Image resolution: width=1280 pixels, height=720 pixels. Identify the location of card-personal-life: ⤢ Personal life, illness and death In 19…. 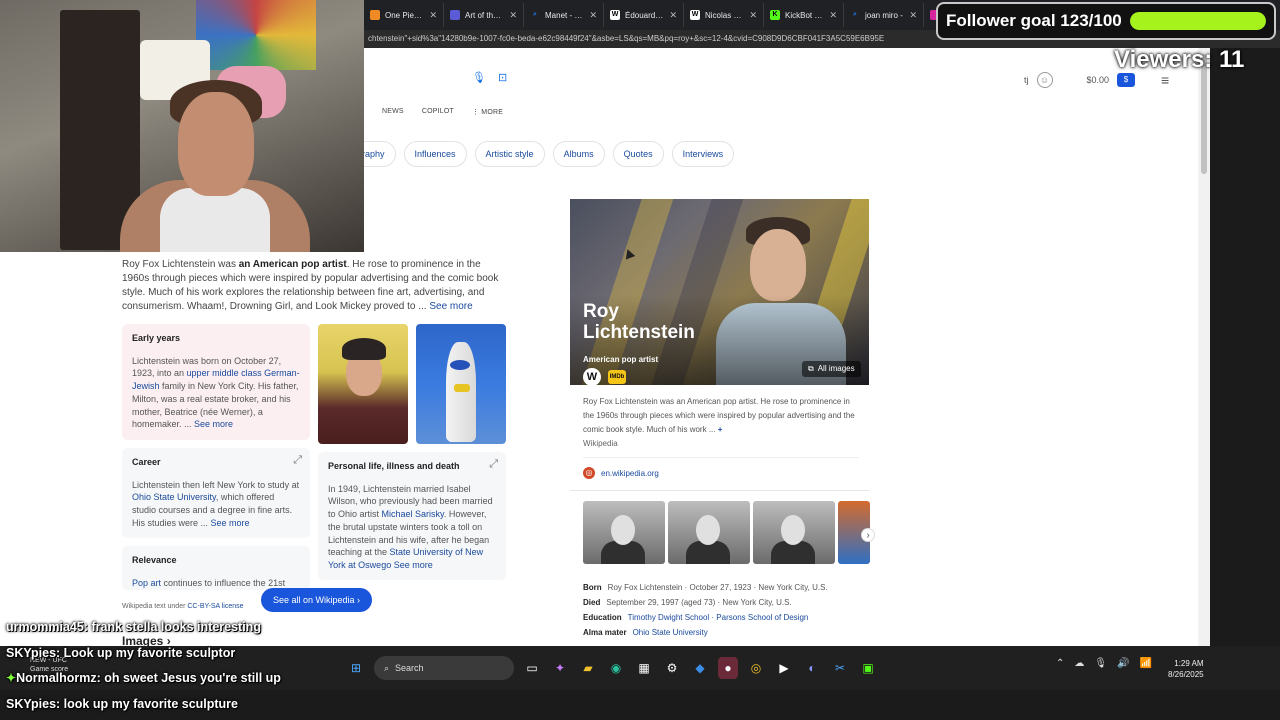
(412, 516).